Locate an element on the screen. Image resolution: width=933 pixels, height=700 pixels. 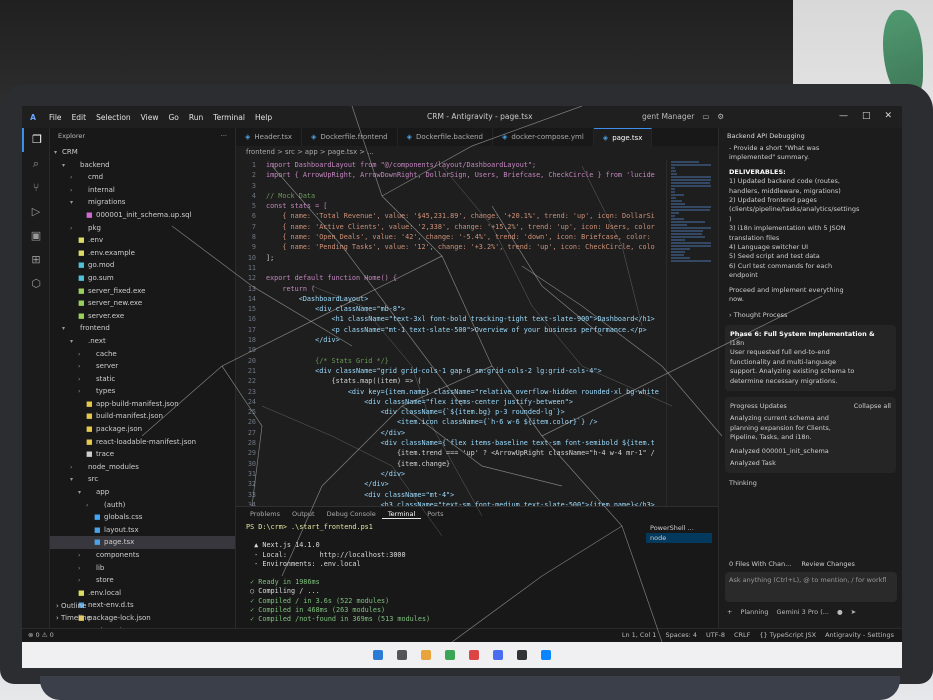
menu-terminal: Terminal is located at coordinates (229, 117).